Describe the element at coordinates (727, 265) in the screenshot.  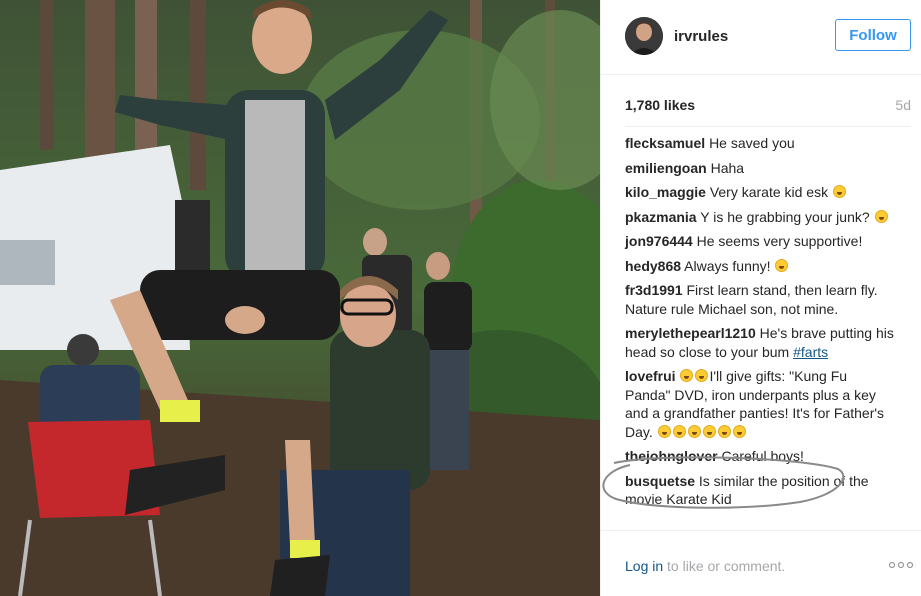
I see `comment-text: Always funny!` at that location.